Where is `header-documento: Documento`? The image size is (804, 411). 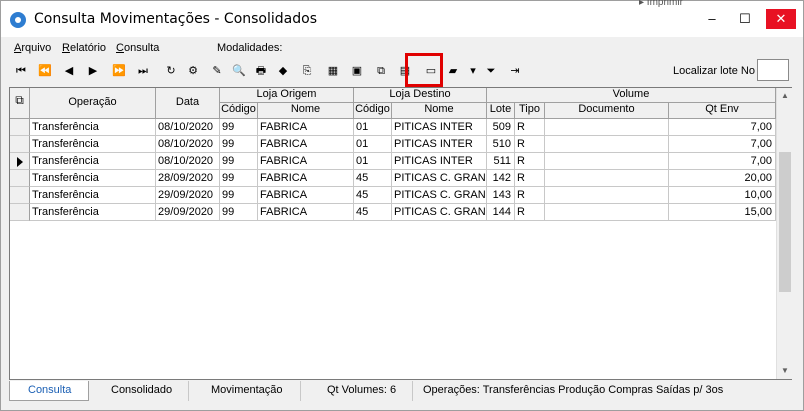
header-documento: Documento is located at coordinates (607, 111).